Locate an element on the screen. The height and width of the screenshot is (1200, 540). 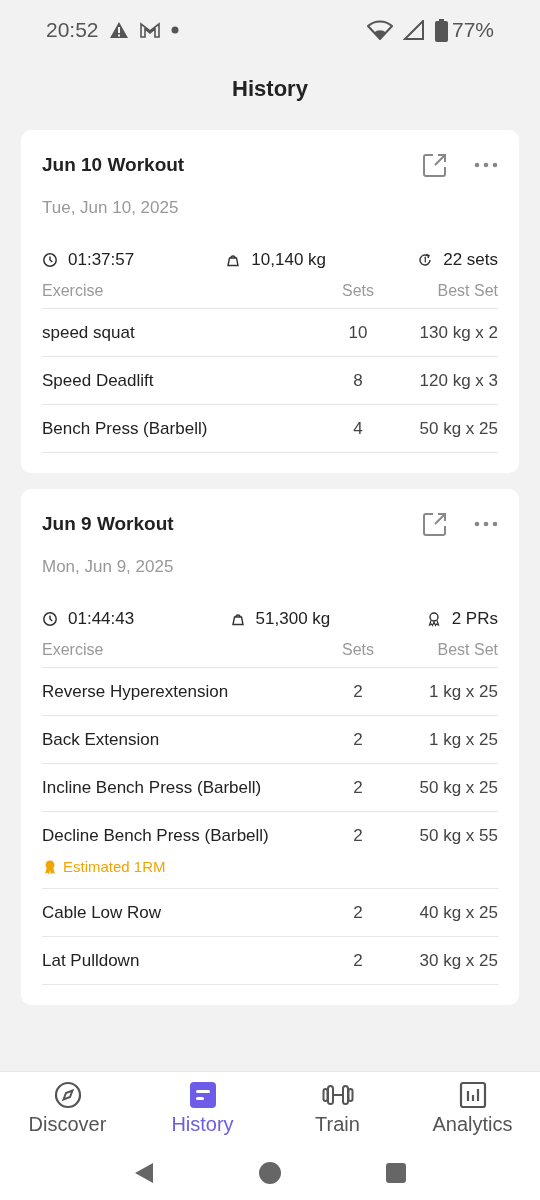
exercise-name: Reverse Hyperextension is located at coordinates (135, 692).